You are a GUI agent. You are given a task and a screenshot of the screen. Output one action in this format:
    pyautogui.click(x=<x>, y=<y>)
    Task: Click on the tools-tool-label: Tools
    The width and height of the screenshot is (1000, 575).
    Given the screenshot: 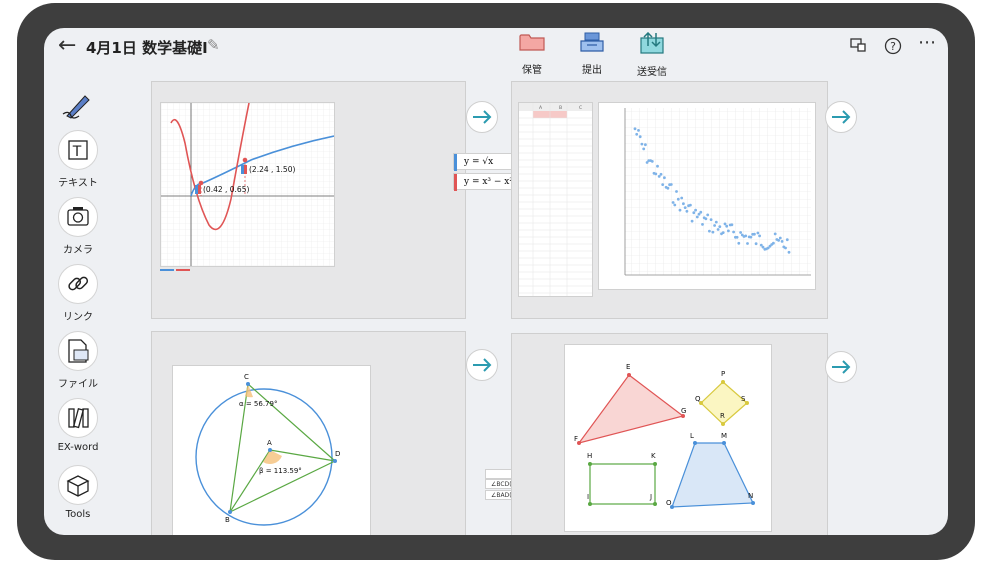 What is the action you would take?
    pyautogui.click(x=78, y=514)
    